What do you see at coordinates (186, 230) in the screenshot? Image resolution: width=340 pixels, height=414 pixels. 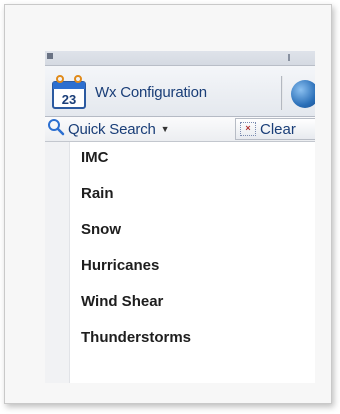 I see `list-item: Snow` at bounding box center [186, 230].